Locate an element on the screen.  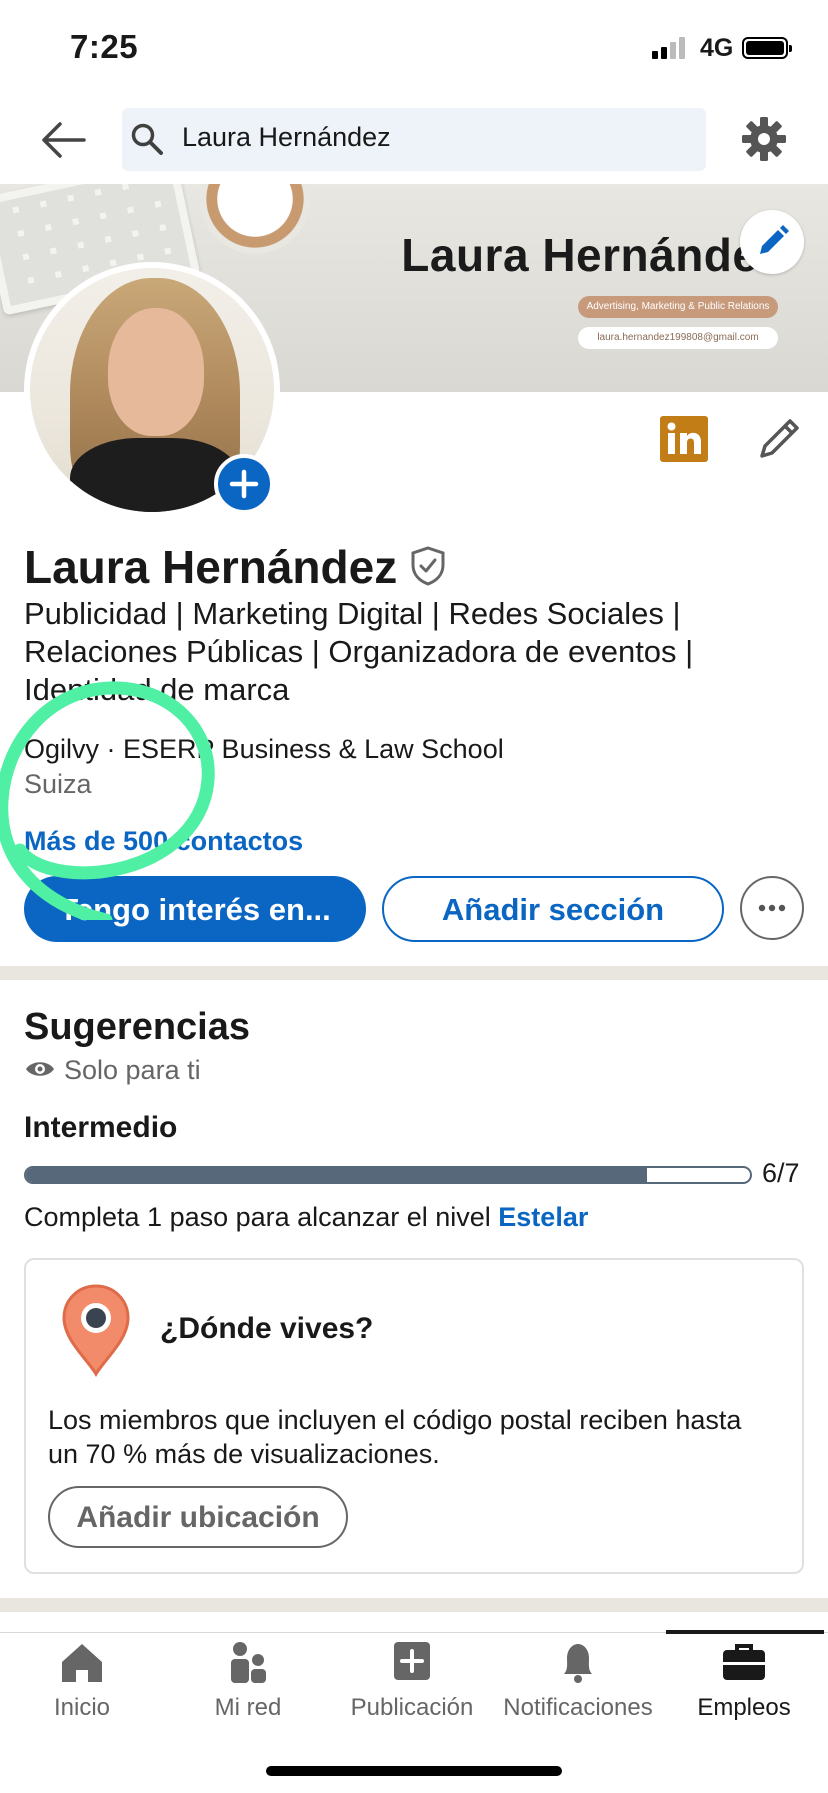
post-icon is located at coordinates (412, 1661).